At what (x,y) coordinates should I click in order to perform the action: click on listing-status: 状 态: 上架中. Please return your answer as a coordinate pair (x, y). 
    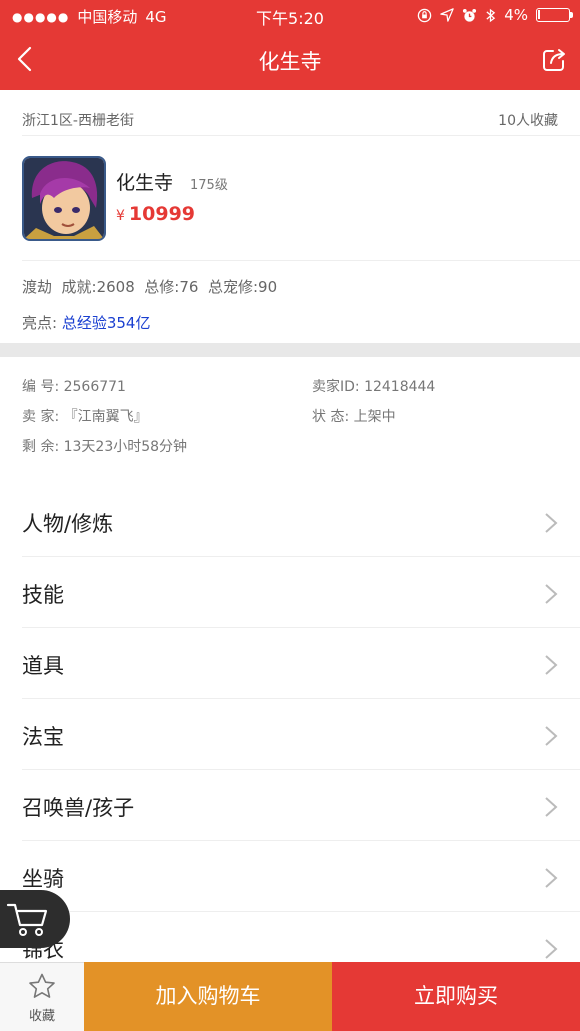
    Looking at the image, I should click on (354, 417).